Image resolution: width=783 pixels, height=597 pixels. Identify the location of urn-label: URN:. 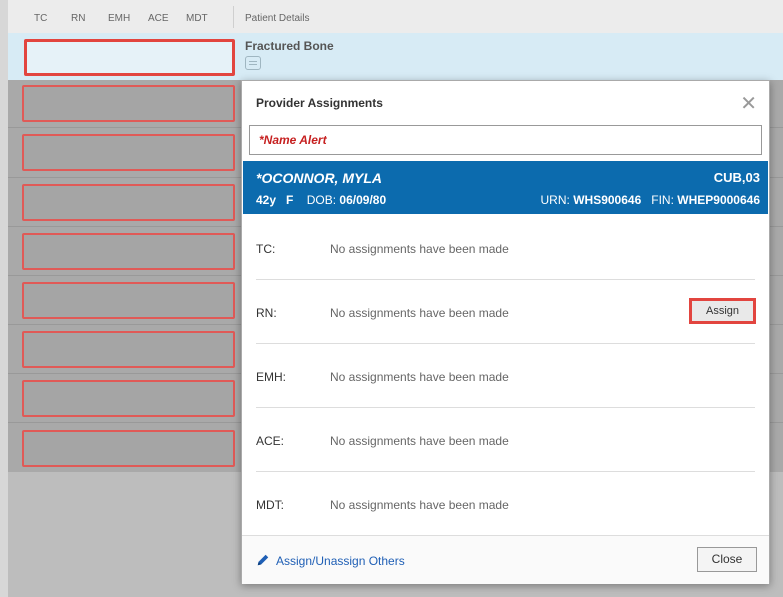
(555, 200).